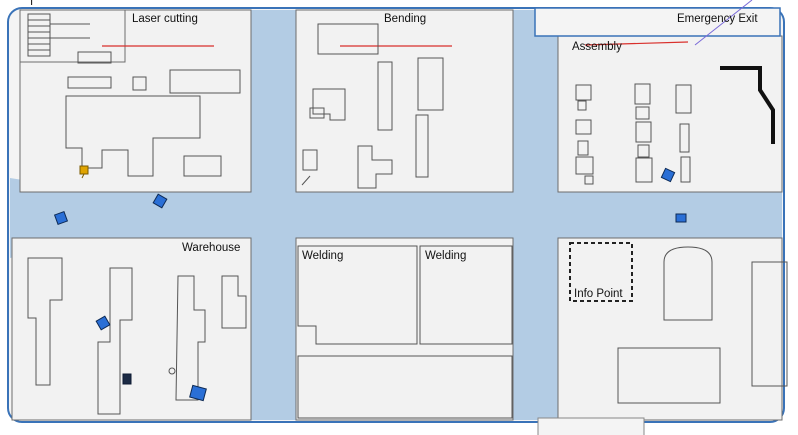 The image size is (798, 435). What do you see at coordinates (404, 101) in the screenshot?
I see `zone-bending` at bounding box center [404, 101].